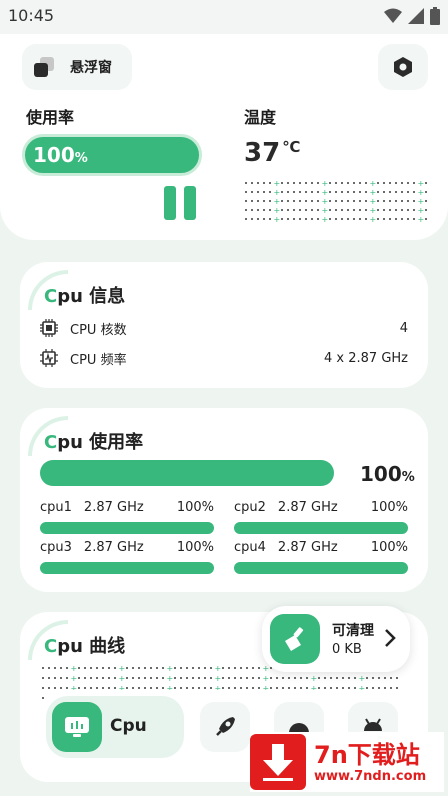  I want to click on cpu-cores-row: CPU 核数 4, so click(224, 328).